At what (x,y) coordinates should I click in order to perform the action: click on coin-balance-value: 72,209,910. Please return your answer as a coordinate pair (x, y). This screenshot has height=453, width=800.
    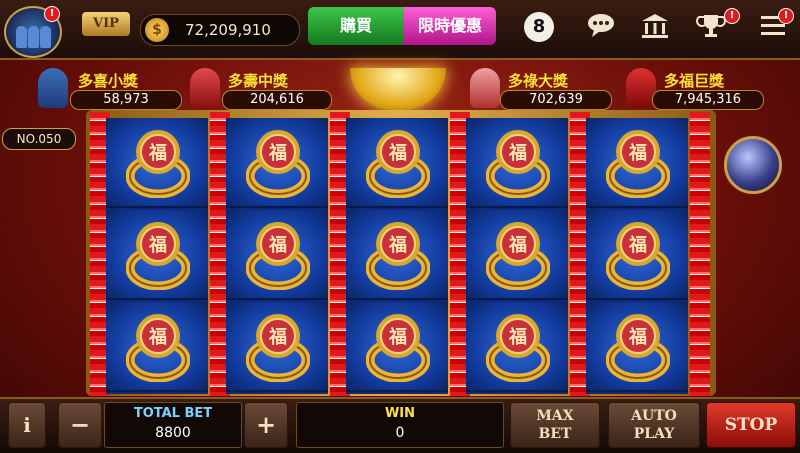
    Looking at the image, I should click on (228, 30).